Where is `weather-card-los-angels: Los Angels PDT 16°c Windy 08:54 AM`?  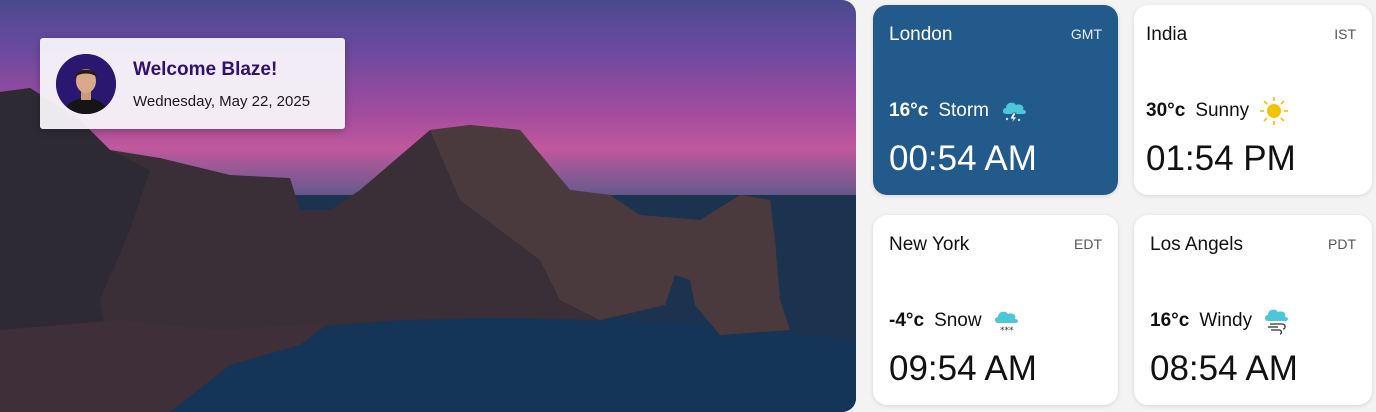
weather-card-los-angels: Los Angels PDT 16°c Windy 08:54 AM is located at coordinates (1253, 310).